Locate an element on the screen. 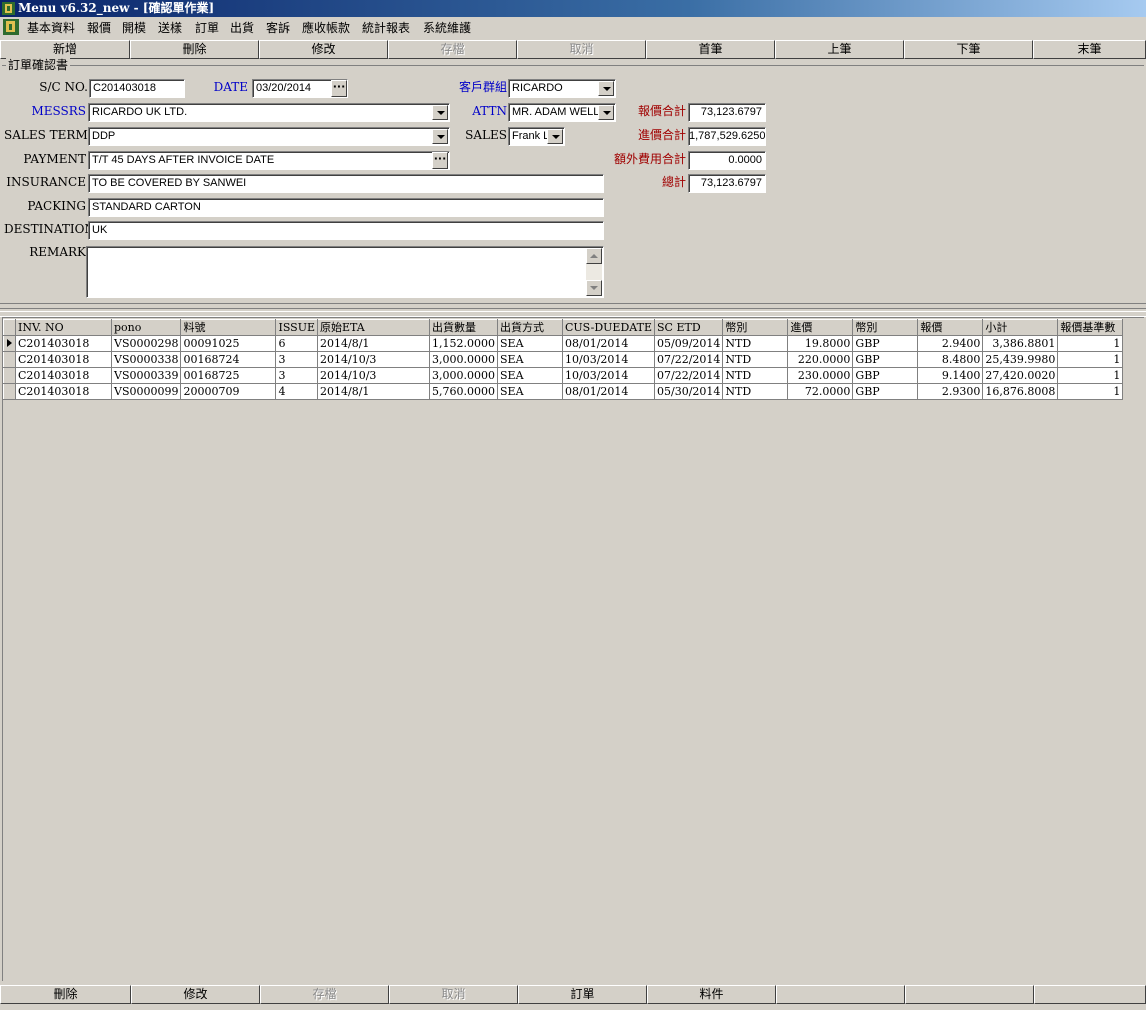 This screenshot has height=1010, width=1146. column-header: 報價 is located at coordinates (950, 327).